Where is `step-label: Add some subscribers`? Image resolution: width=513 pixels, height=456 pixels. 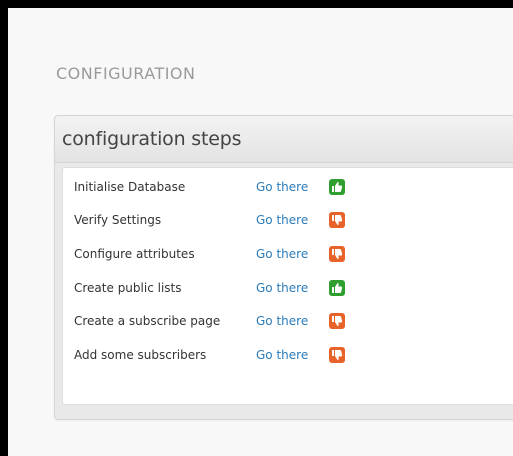
step-label: Add some subscribers is located at coordinates (140, 355).